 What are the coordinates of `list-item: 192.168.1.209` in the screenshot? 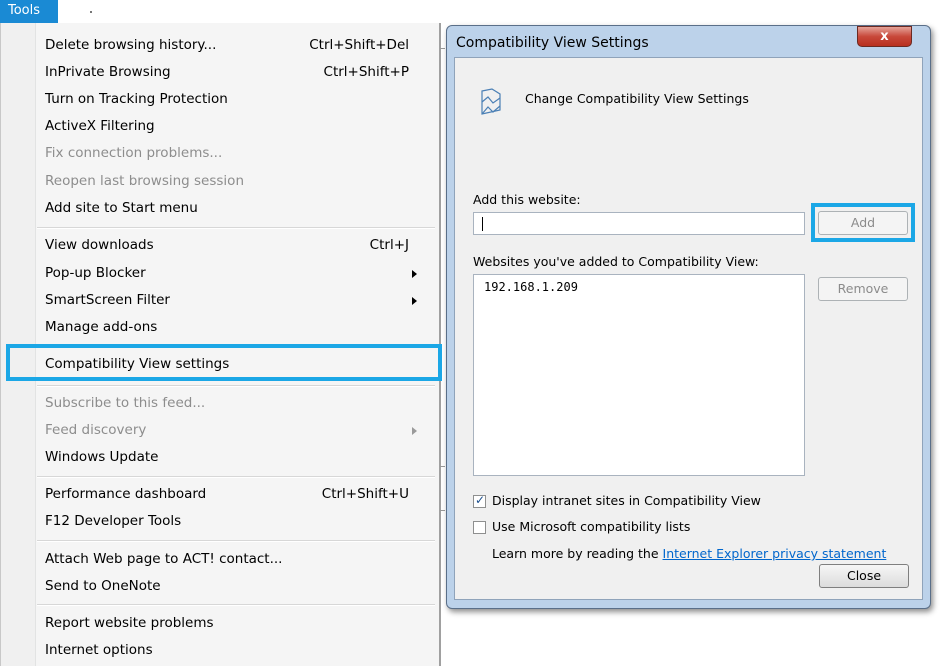 It's located at (531, 287).